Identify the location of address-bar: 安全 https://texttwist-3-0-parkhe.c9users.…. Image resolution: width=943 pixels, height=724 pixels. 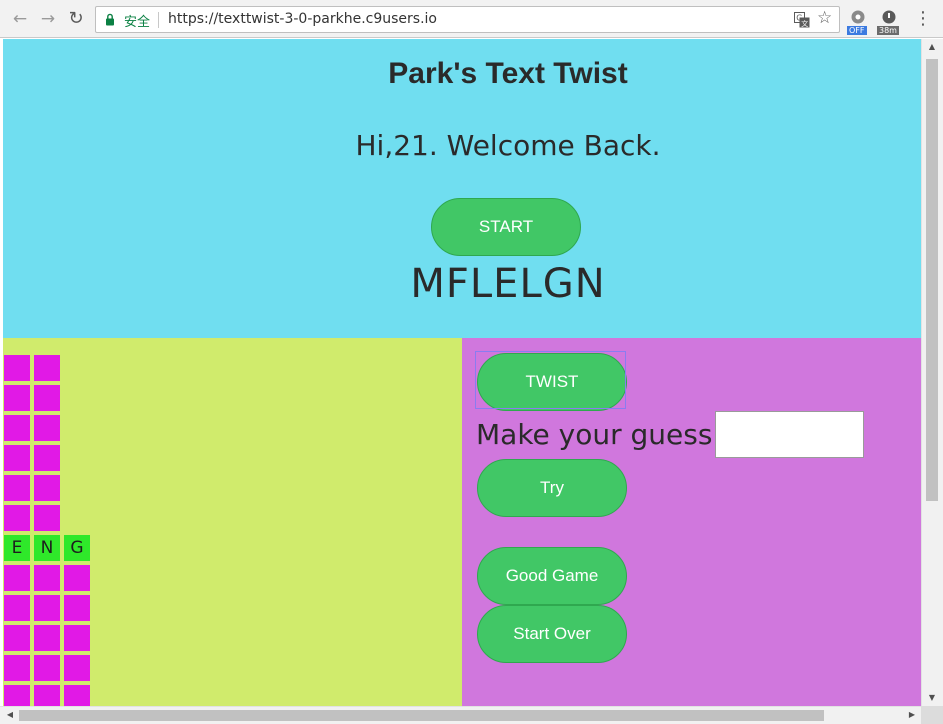
(467, 19).